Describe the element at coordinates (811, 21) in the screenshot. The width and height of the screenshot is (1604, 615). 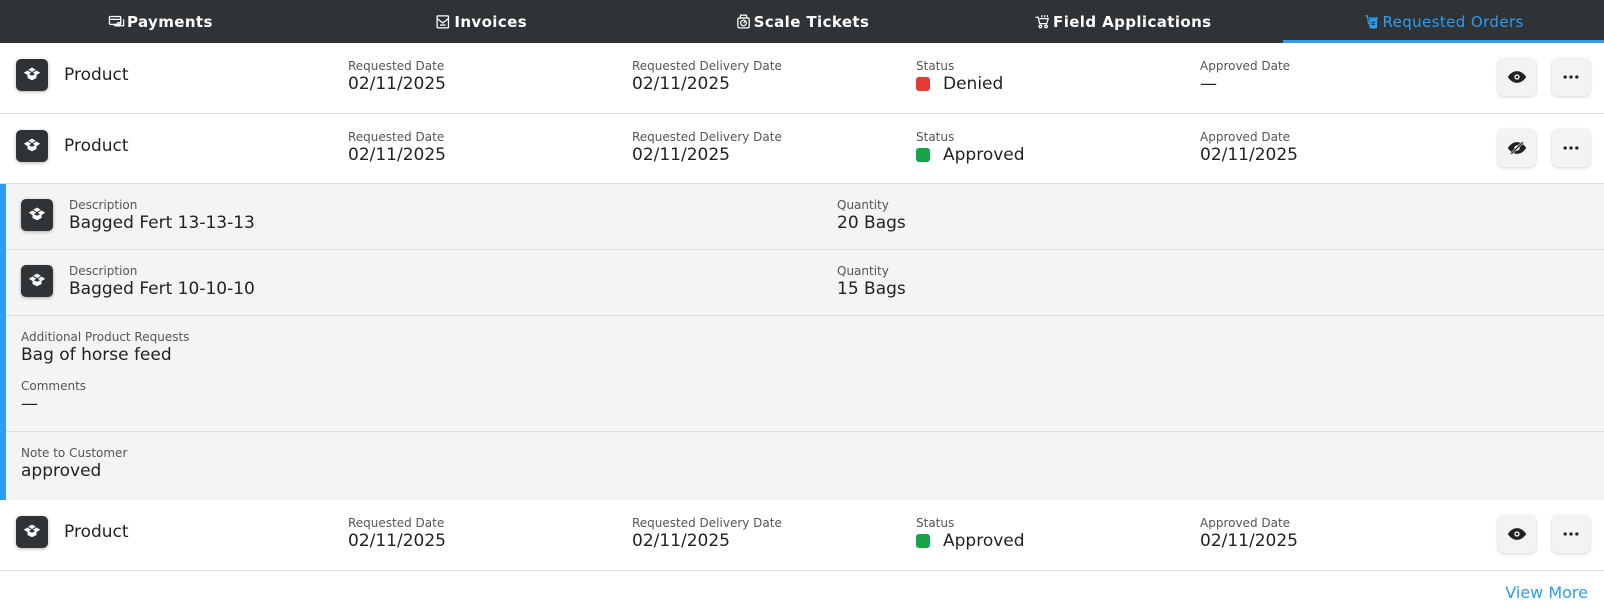
I see `tab-label: Scale Tickets` at that location.